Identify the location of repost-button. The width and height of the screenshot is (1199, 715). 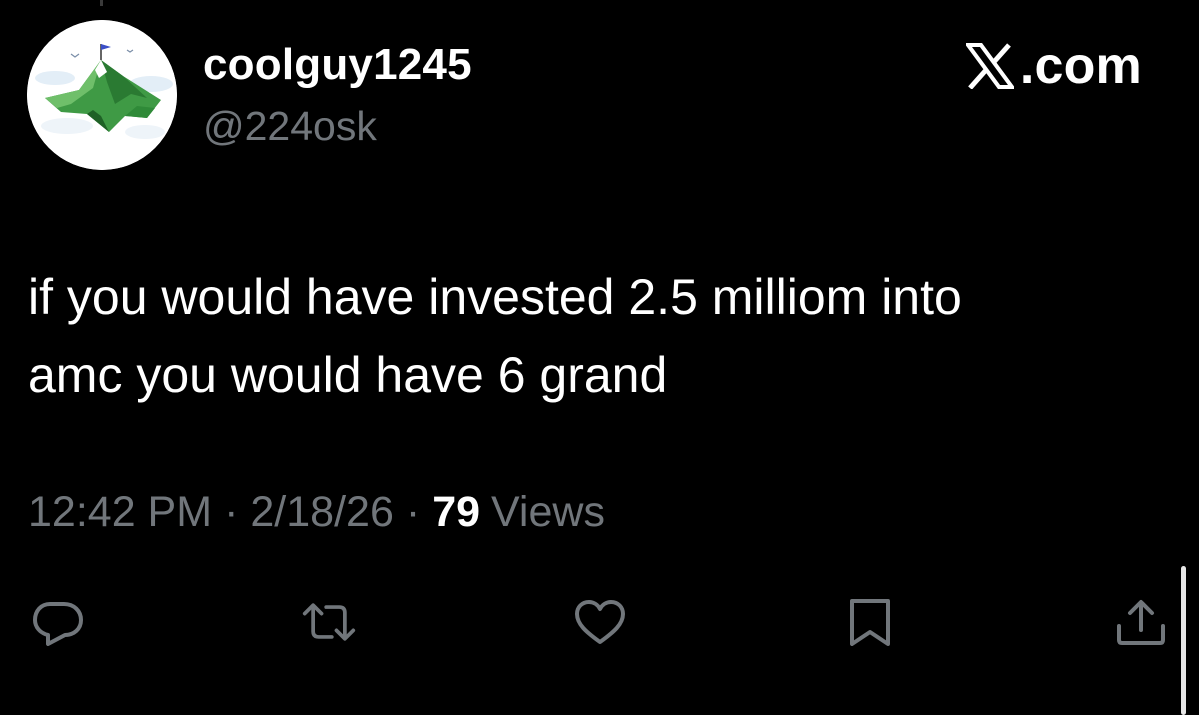
(329, 622).